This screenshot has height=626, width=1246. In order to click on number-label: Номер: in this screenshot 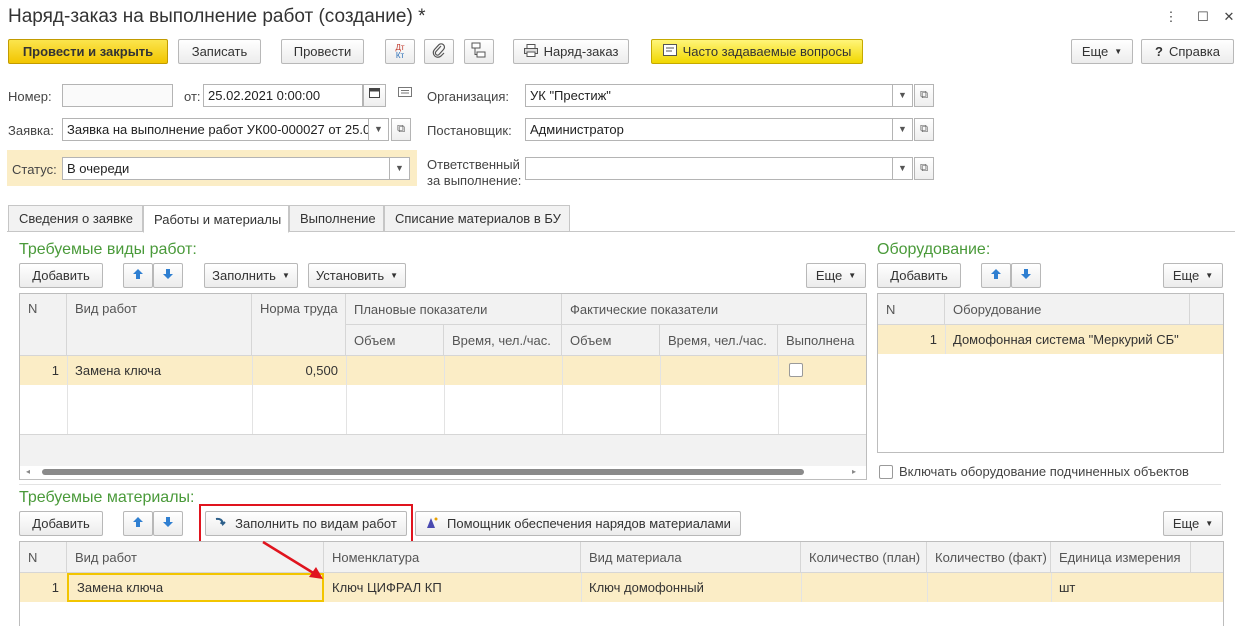, I will do `click(30, 96)`.